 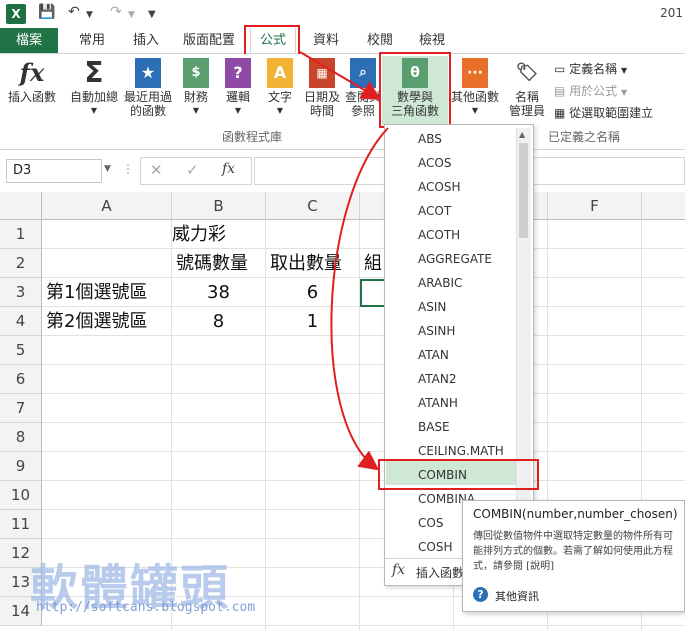 What do you see at coordinates (107, 169) in the screenshot?
I see `name-box-dropdown-icon: ▼` at bounding box center [107, 169].